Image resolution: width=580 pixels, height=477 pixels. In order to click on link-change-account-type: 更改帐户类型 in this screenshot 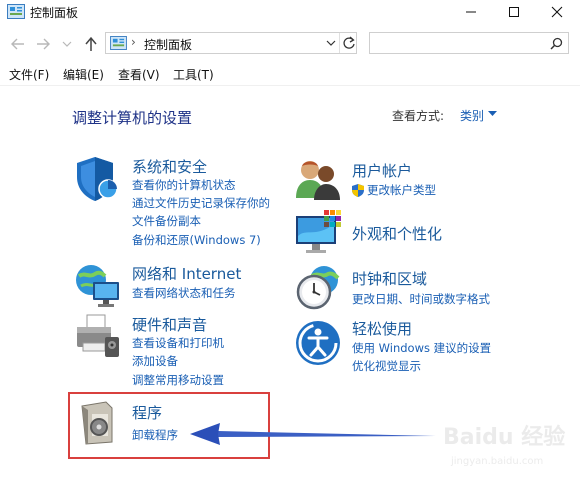, I will do `click(401, 190)`.